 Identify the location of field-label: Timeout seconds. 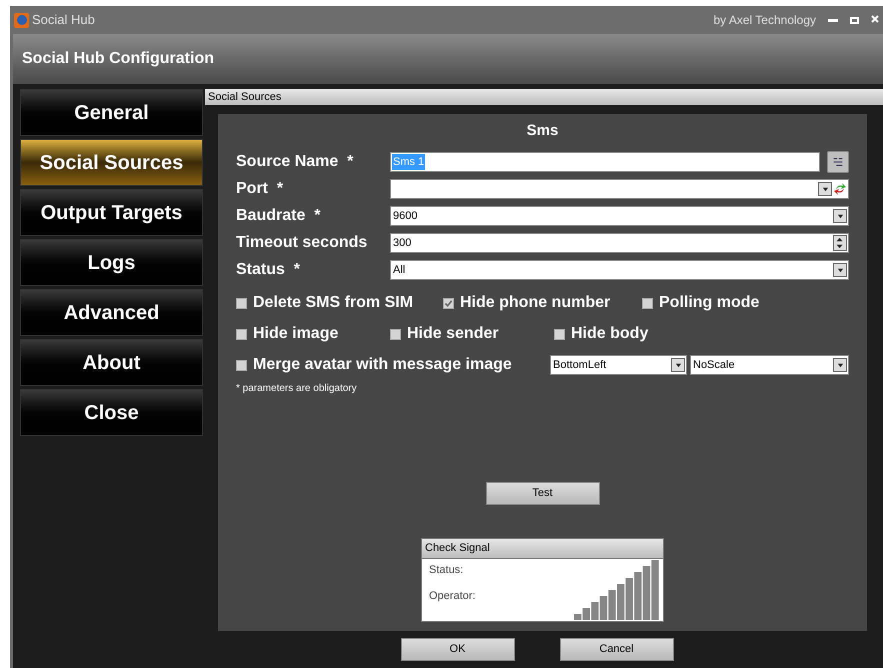
(302, 243).